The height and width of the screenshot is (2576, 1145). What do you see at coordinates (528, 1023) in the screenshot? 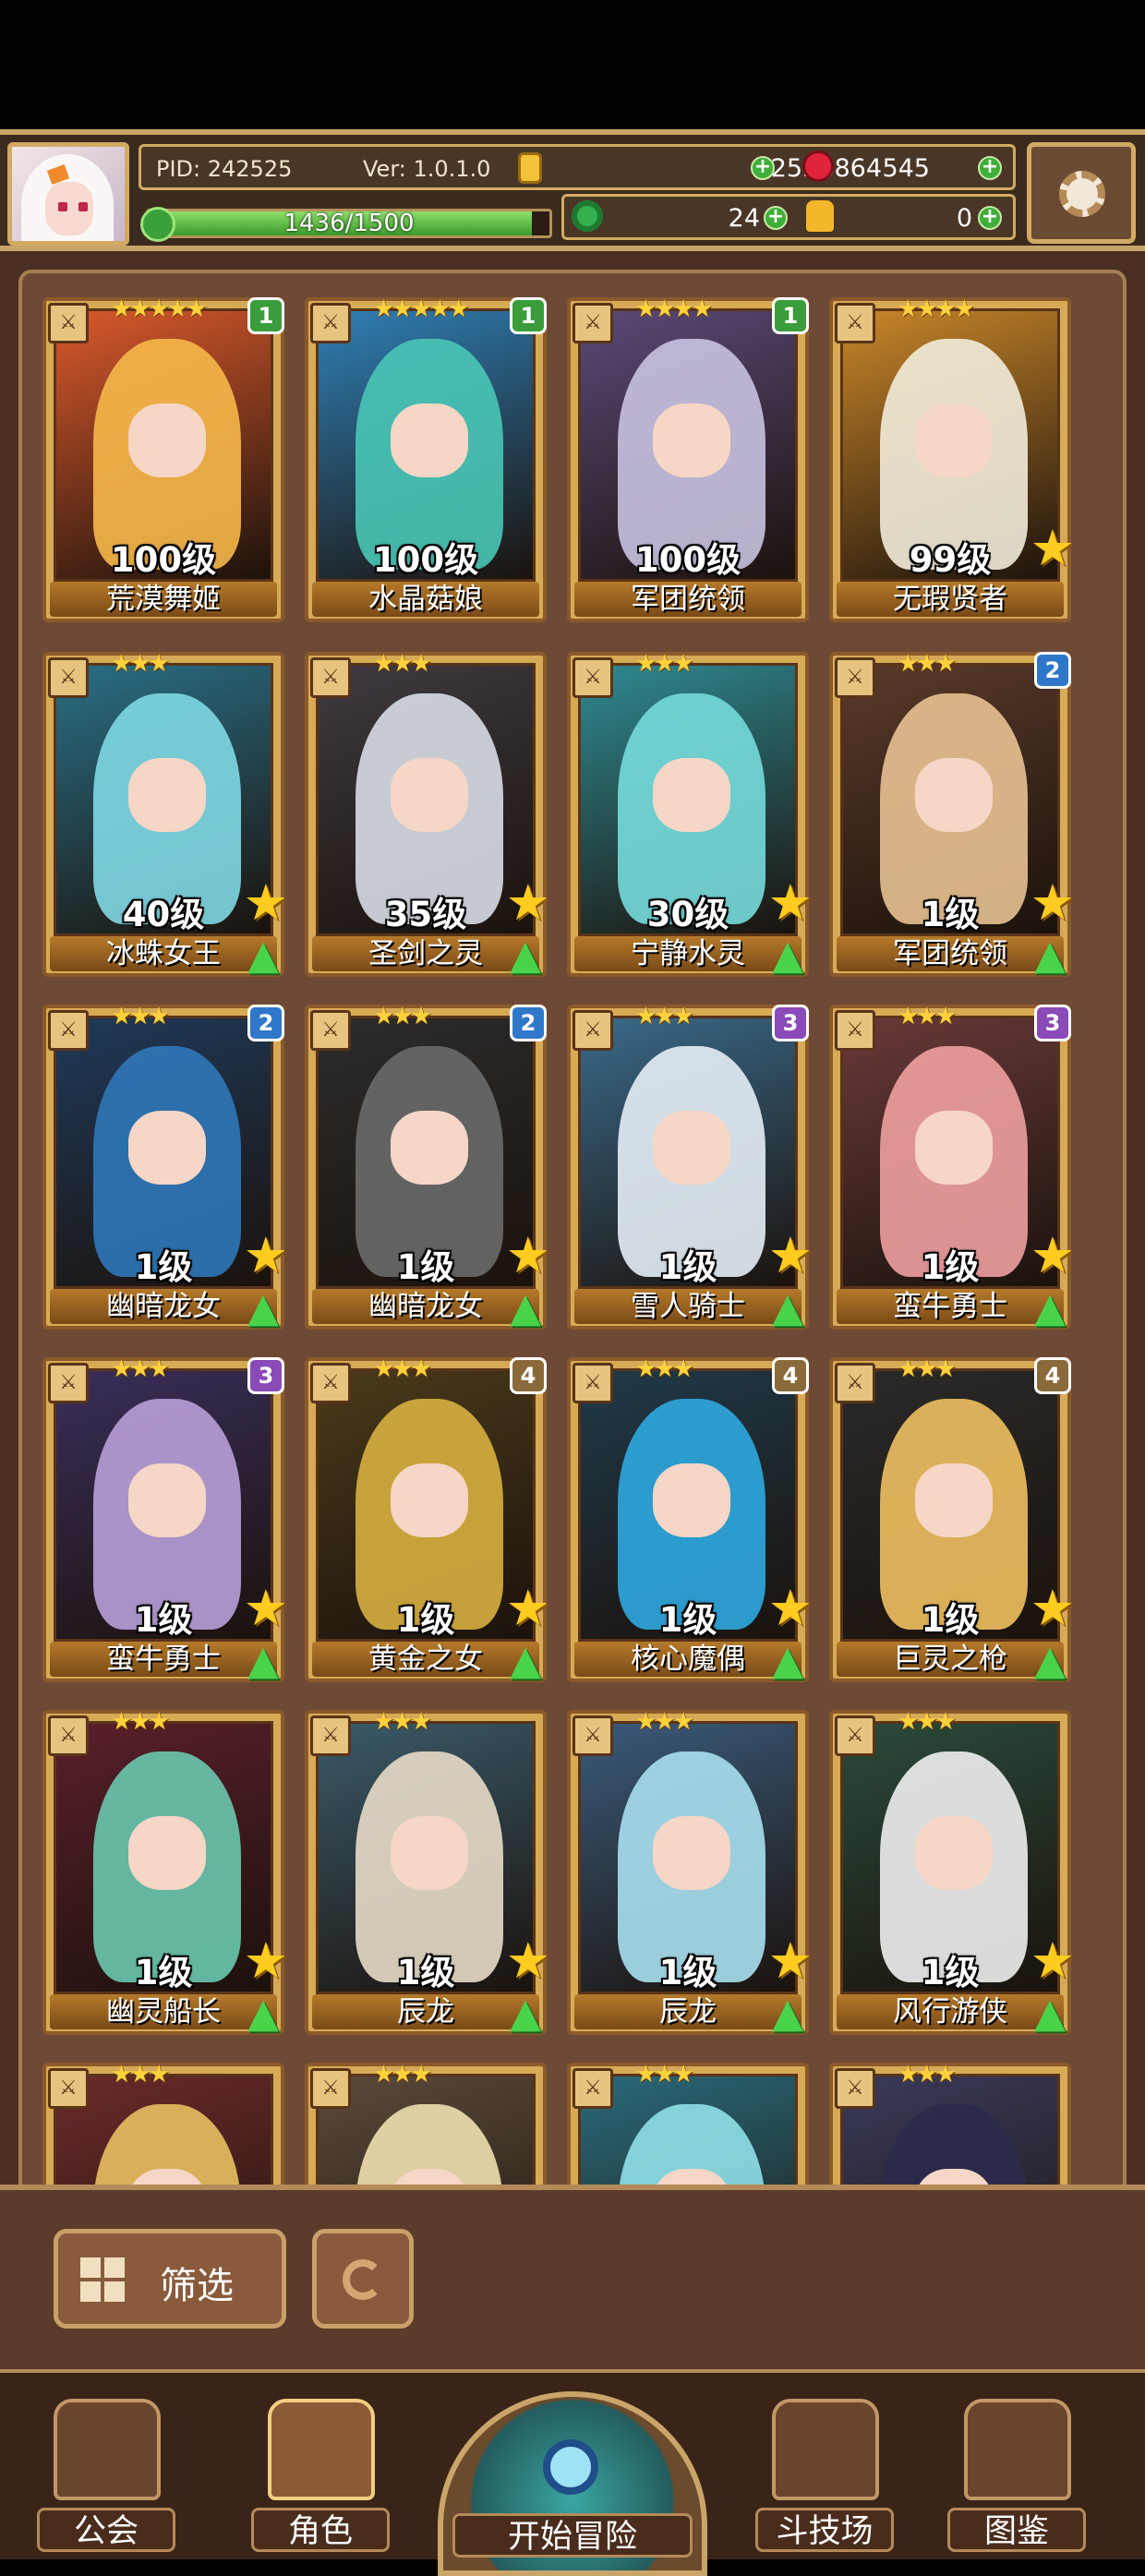
I see `rank-badge: 2` at bounding box center [528, 1023].